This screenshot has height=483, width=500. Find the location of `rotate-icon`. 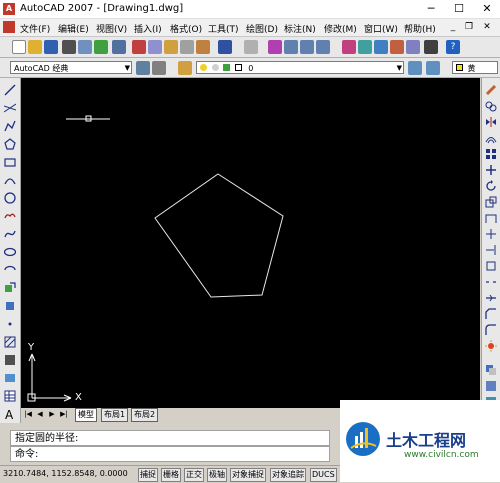

rotate-icon is located at coordinates (491, 186).